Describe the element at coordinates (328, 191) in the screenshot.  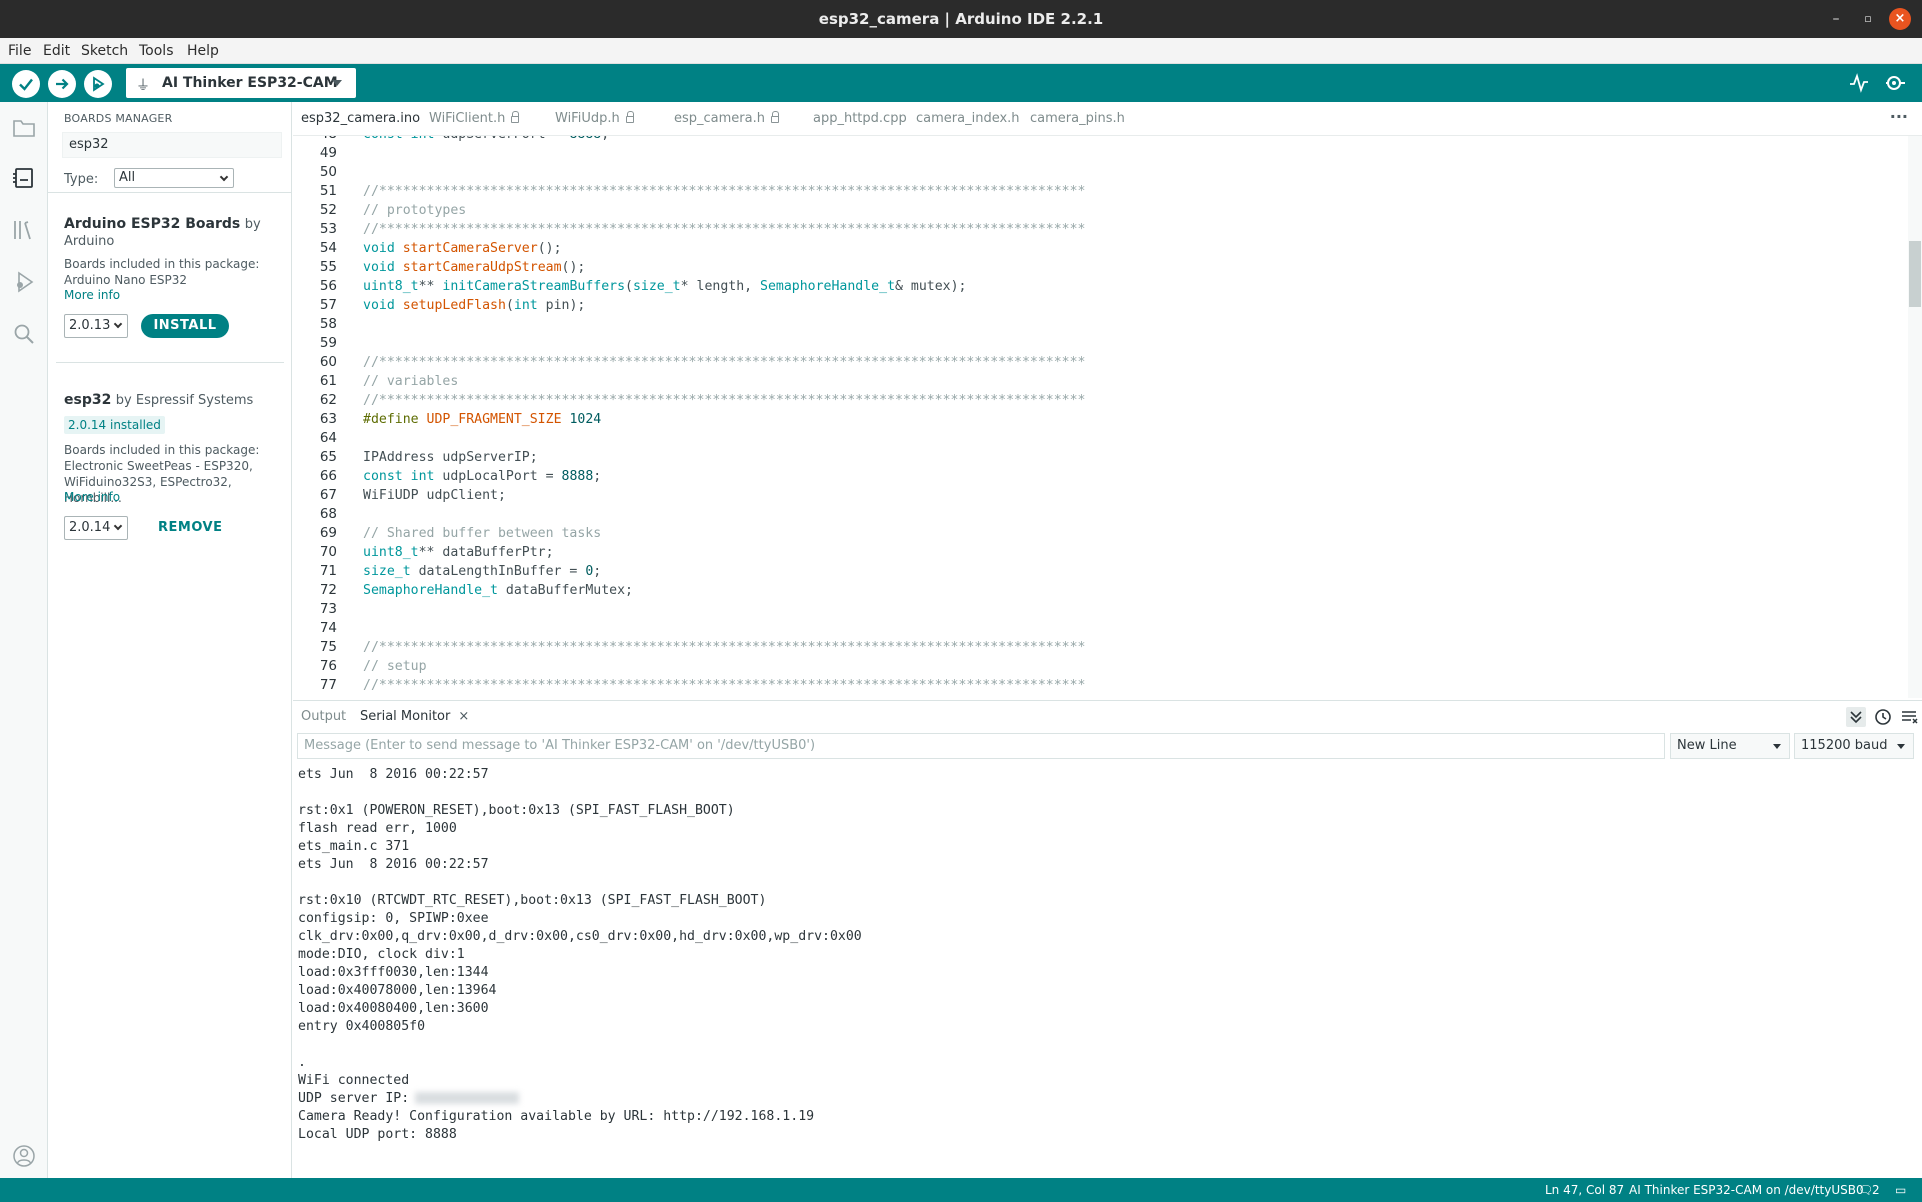
I see `line-number: 51` at that location.